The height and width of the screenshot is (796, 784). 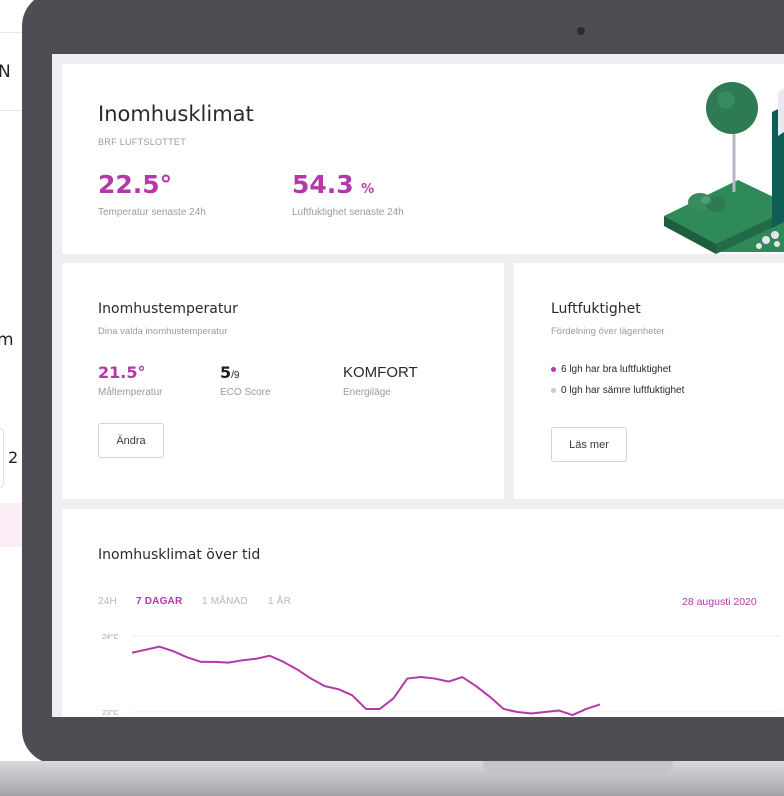 What do you see at coordinates (179, 555) in the screenshot?
I see `history-title: Inomhusklimat över tid` at bounding box center [179, 555].